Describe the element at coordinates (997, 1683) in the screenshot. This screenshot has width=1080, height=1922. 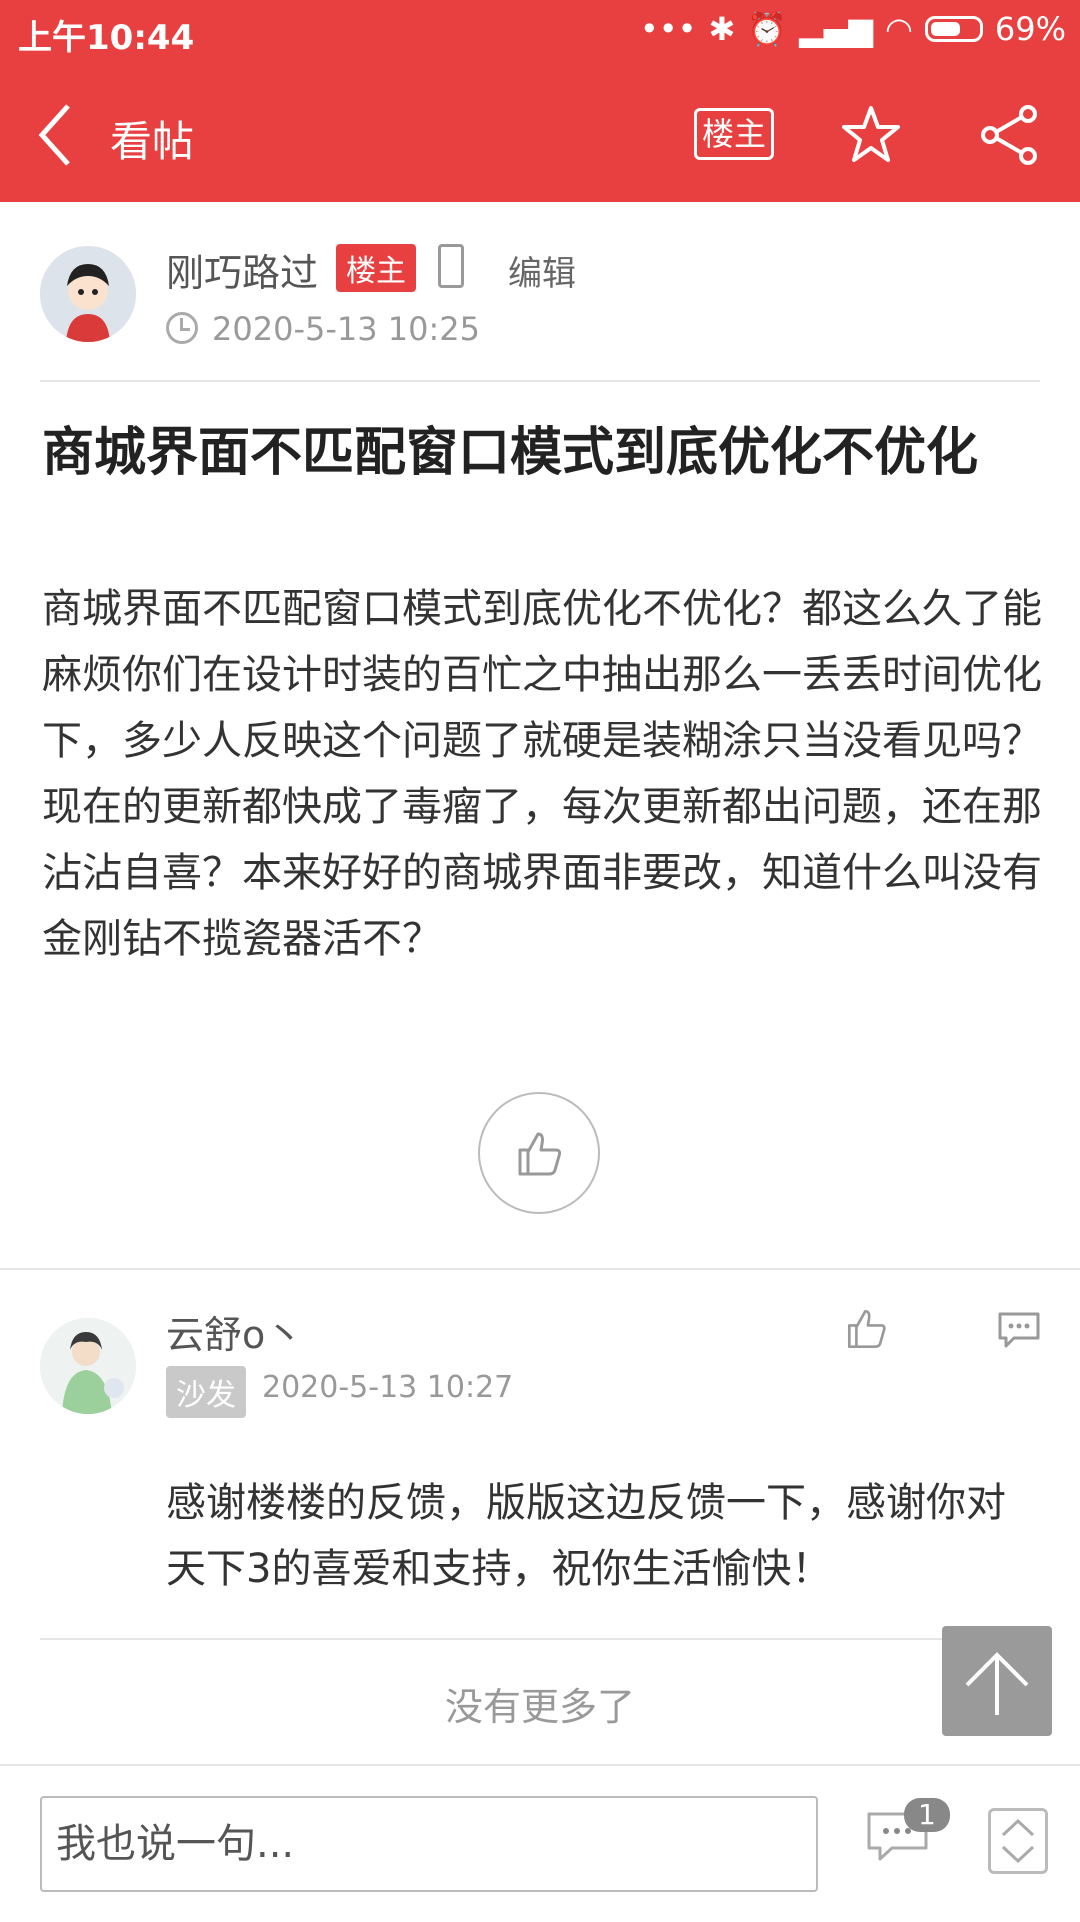
I see `arrow-up-icon` at that location.